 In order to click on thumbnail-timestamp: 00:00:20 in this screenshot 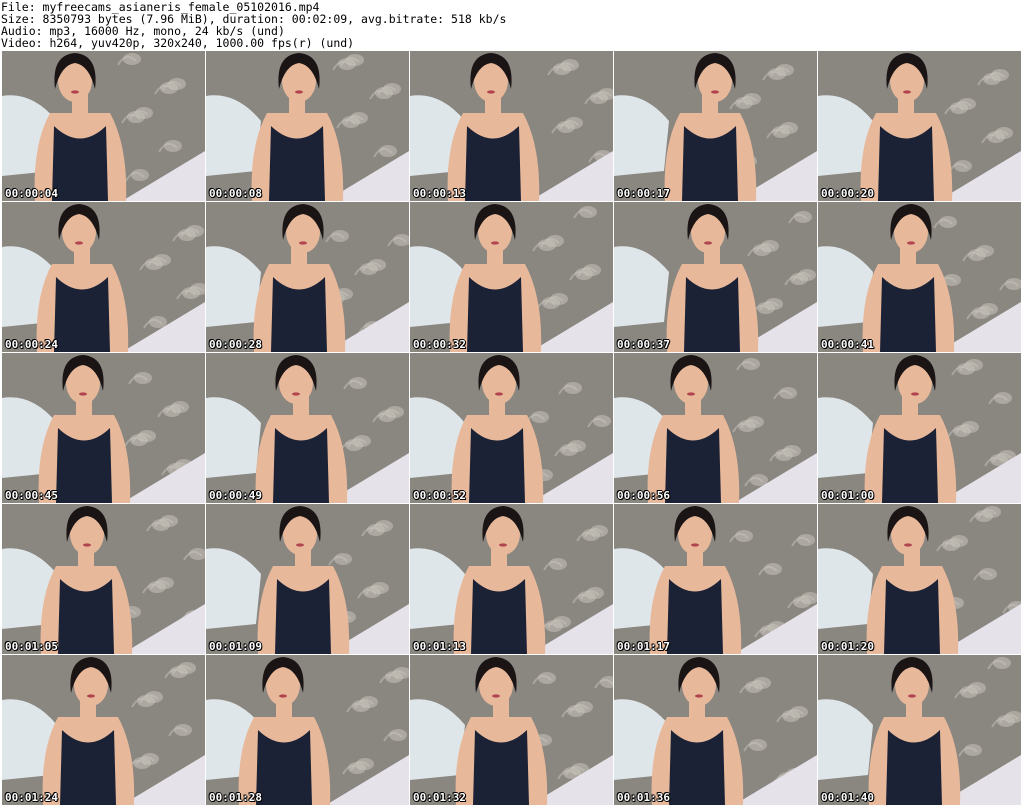, I will do `click(847, 193)`.